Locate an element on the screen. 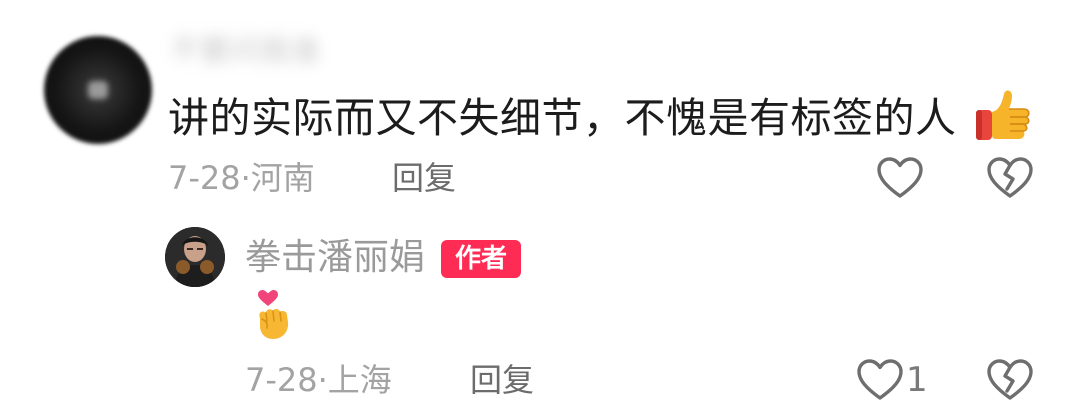 This screenshot has height=420, width=1080. reply-date: 7-28 is located at coordinates (281, 380).